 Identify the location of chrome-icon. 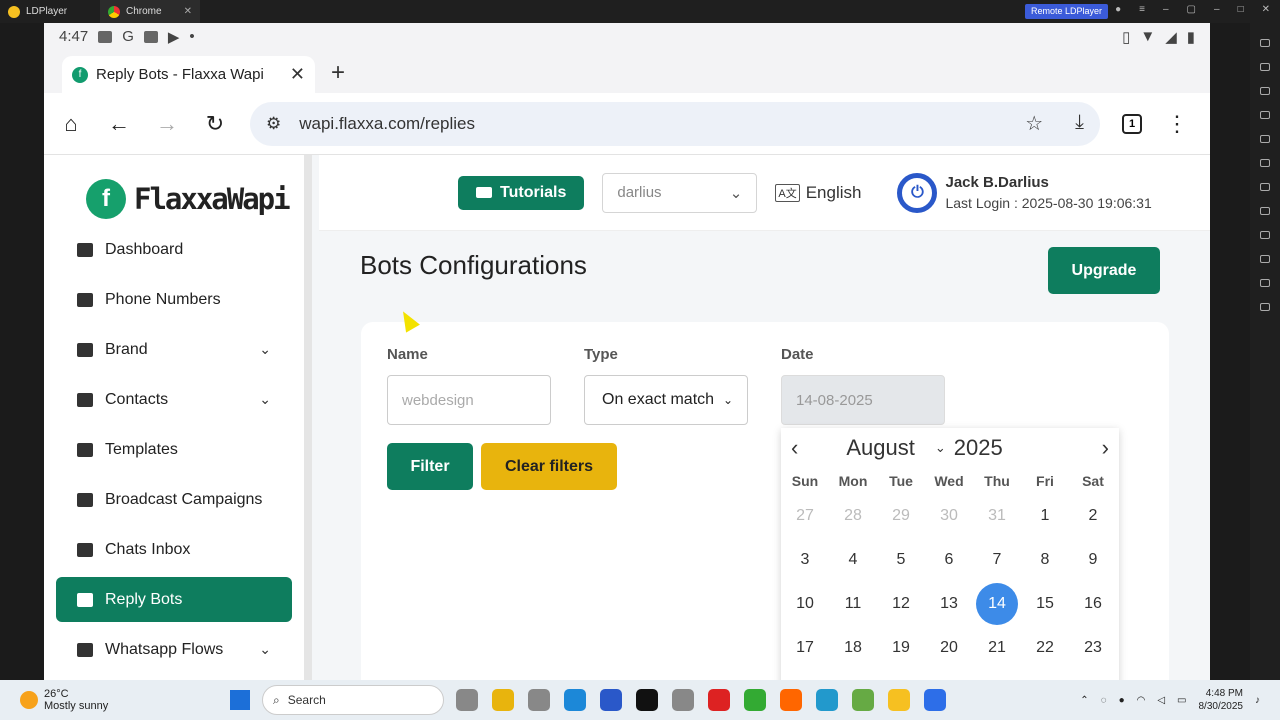
(755, 700).